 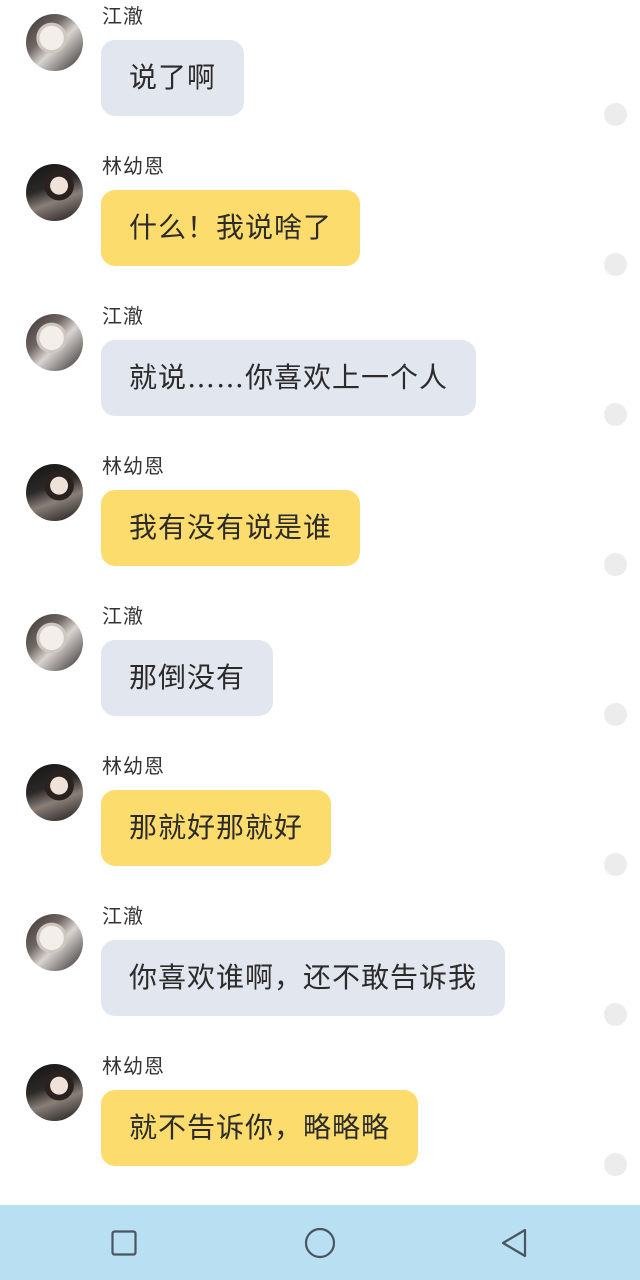 I want to click on message-row: 林幼恩 什么！我说啥了, so click(x=320, y=225).